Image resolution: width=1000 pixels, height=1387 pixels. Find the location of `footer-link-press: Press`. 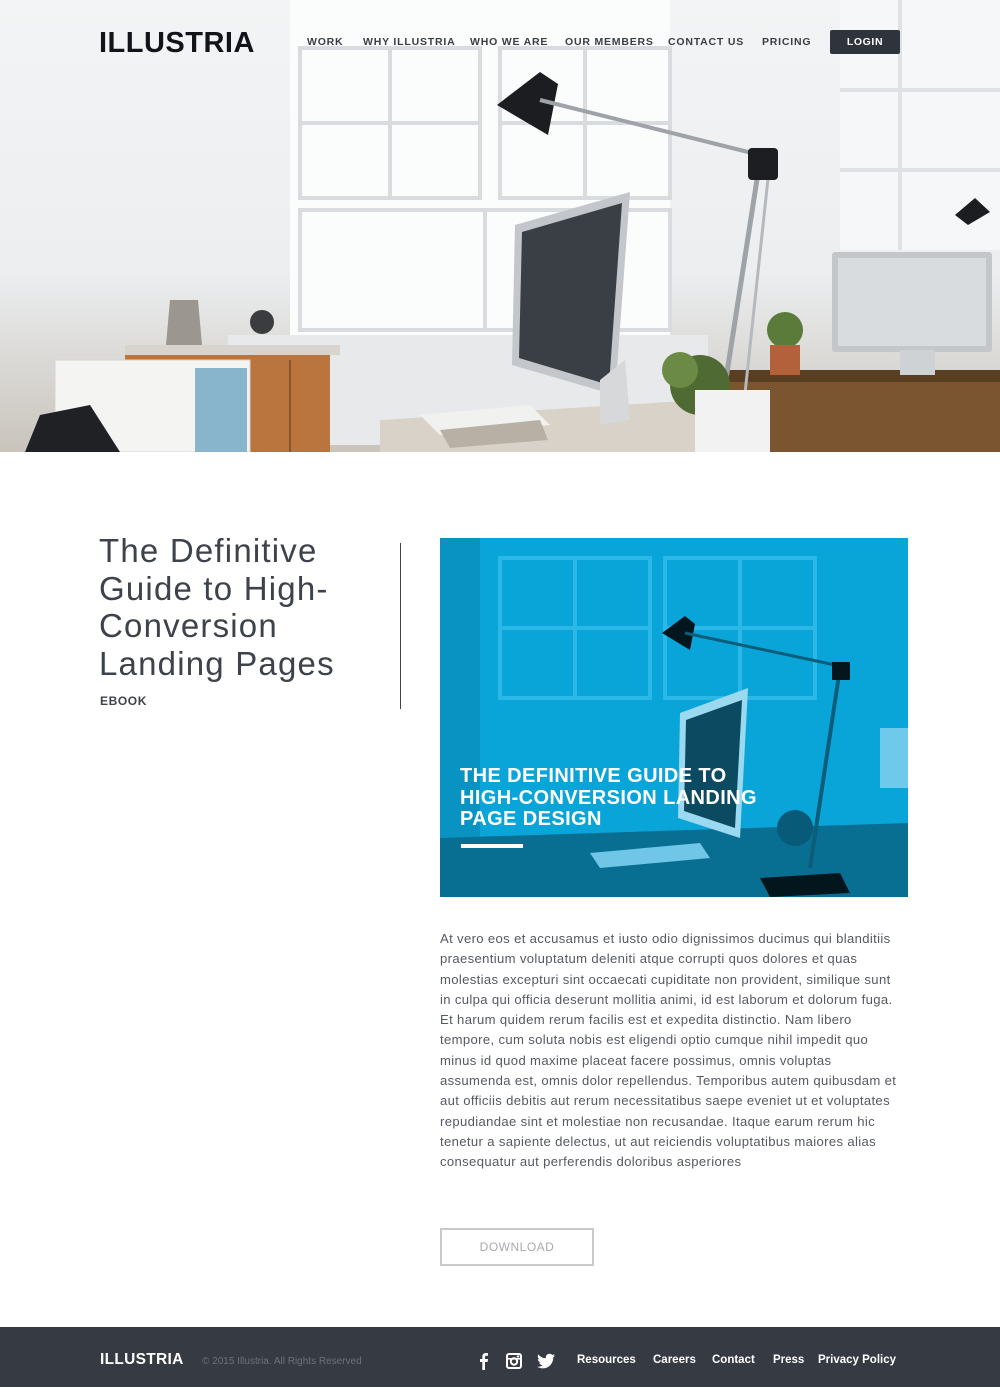

footer-link-press: Press is located at coordinates (788, 1360).